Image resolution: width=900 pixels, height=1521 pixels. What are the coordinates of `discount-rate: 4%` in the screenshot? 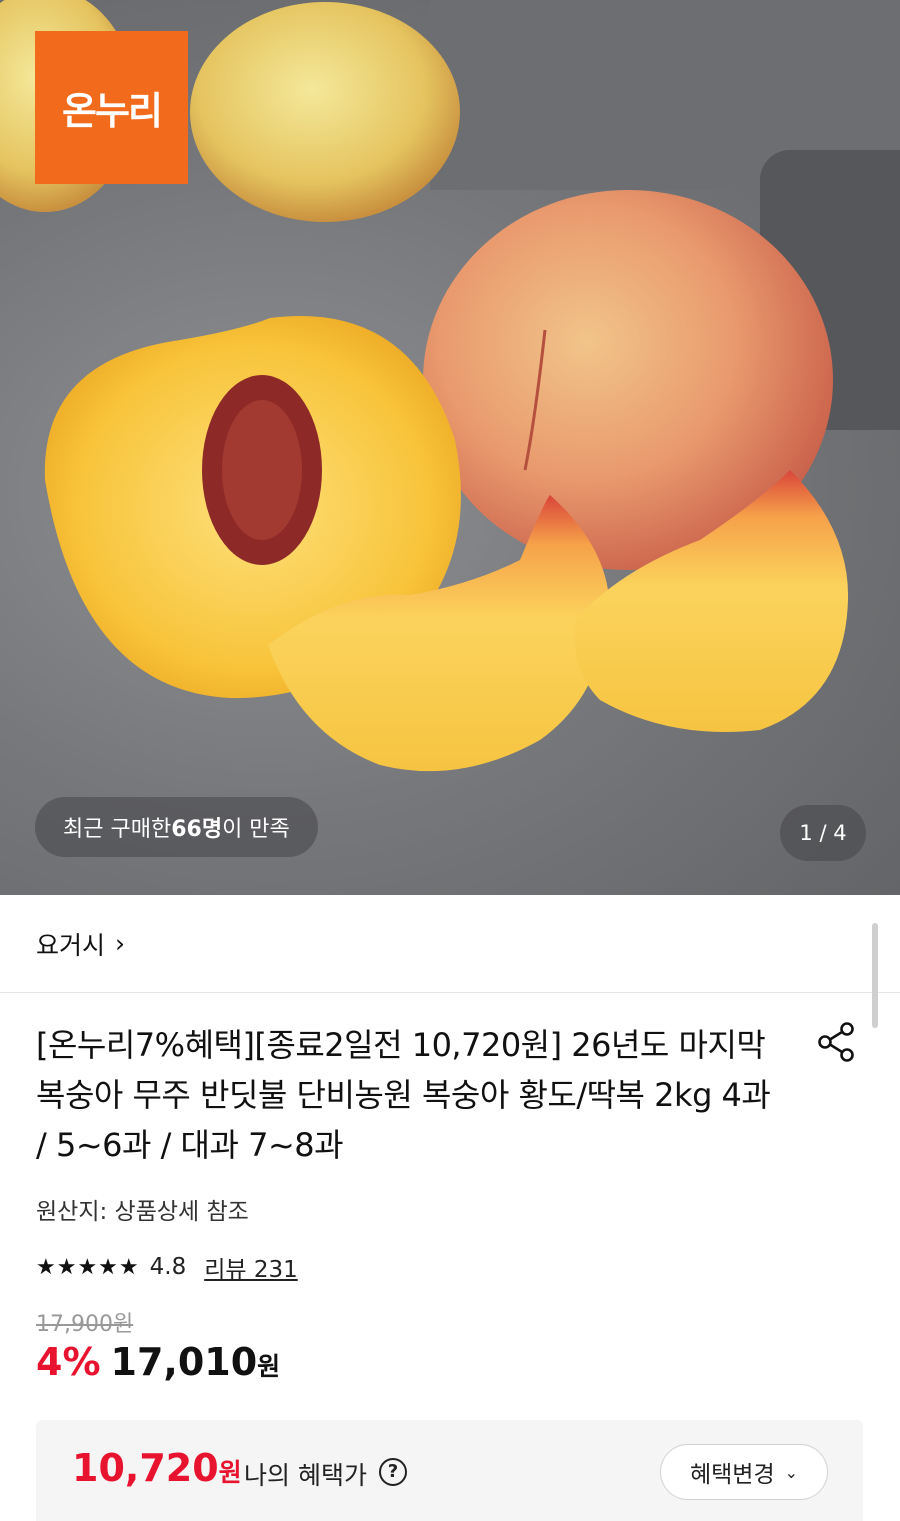 It's located at (68, 1362).